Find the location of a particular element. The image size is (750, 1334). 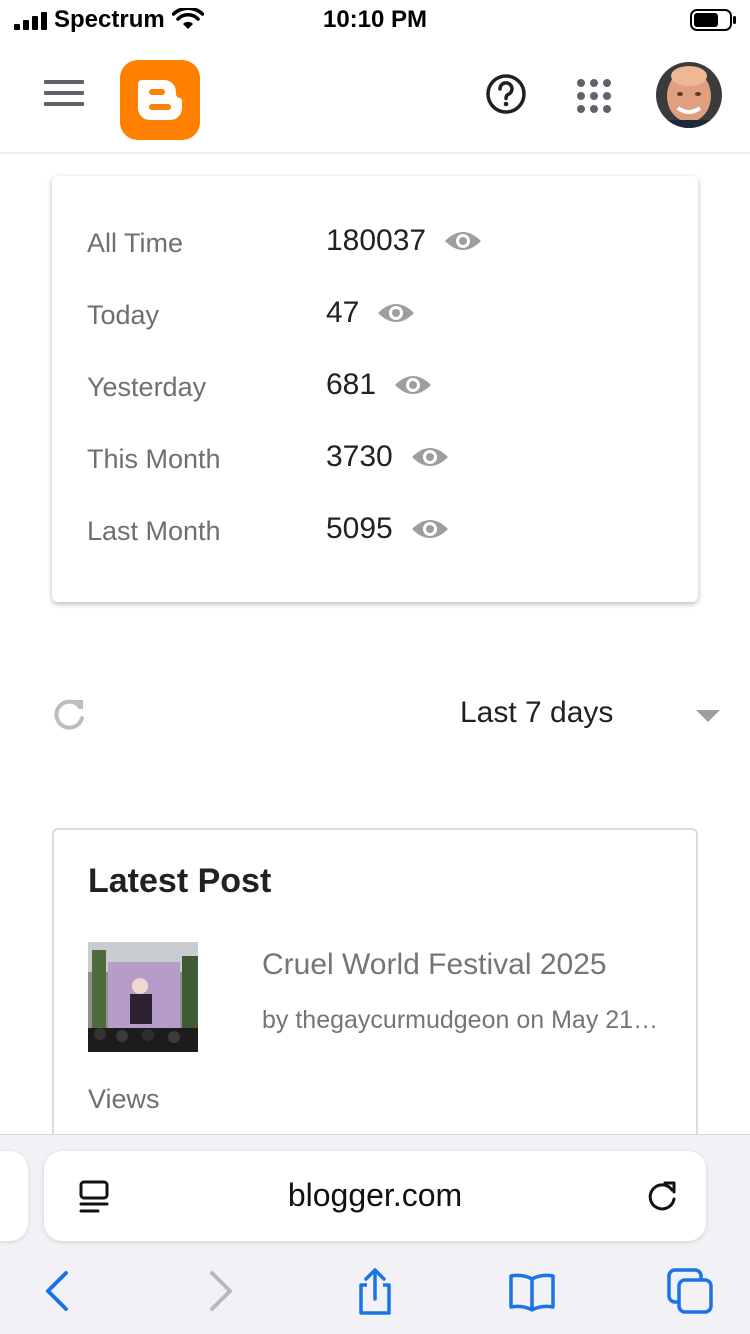

avatar-photo is located at coordinates (689, 95).